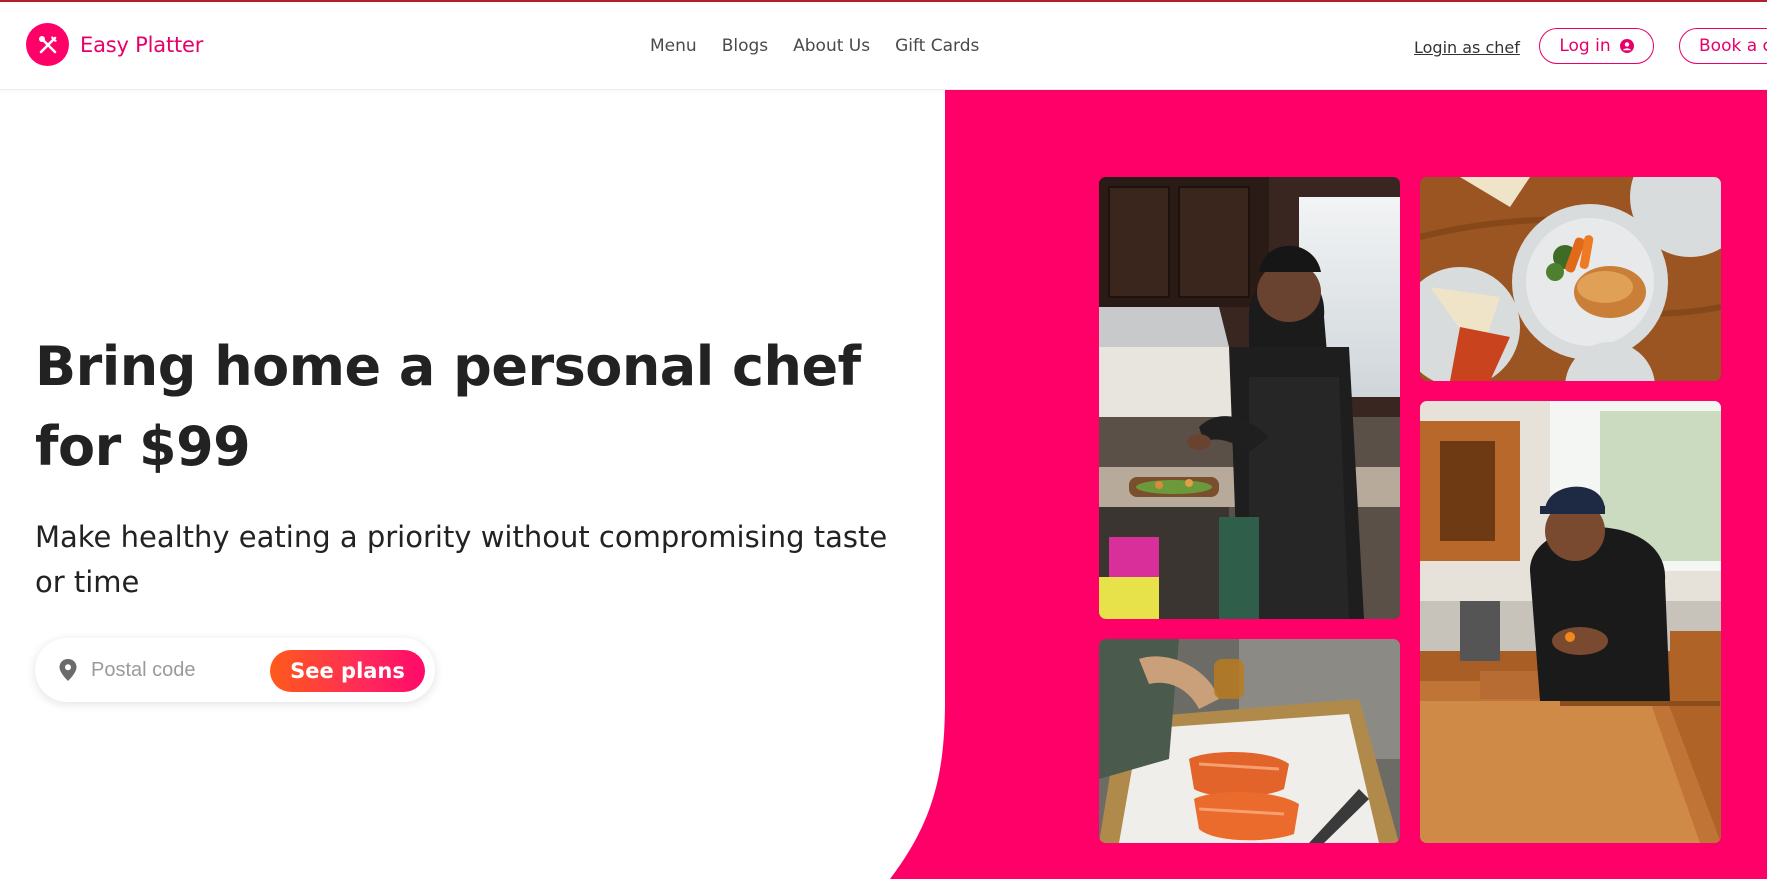 This screenshot has width=1767, height=879. What do you see at coordinates (68, 670) in the screenshot?
I see `location-pin-icon` at bounding box center [68, 670].